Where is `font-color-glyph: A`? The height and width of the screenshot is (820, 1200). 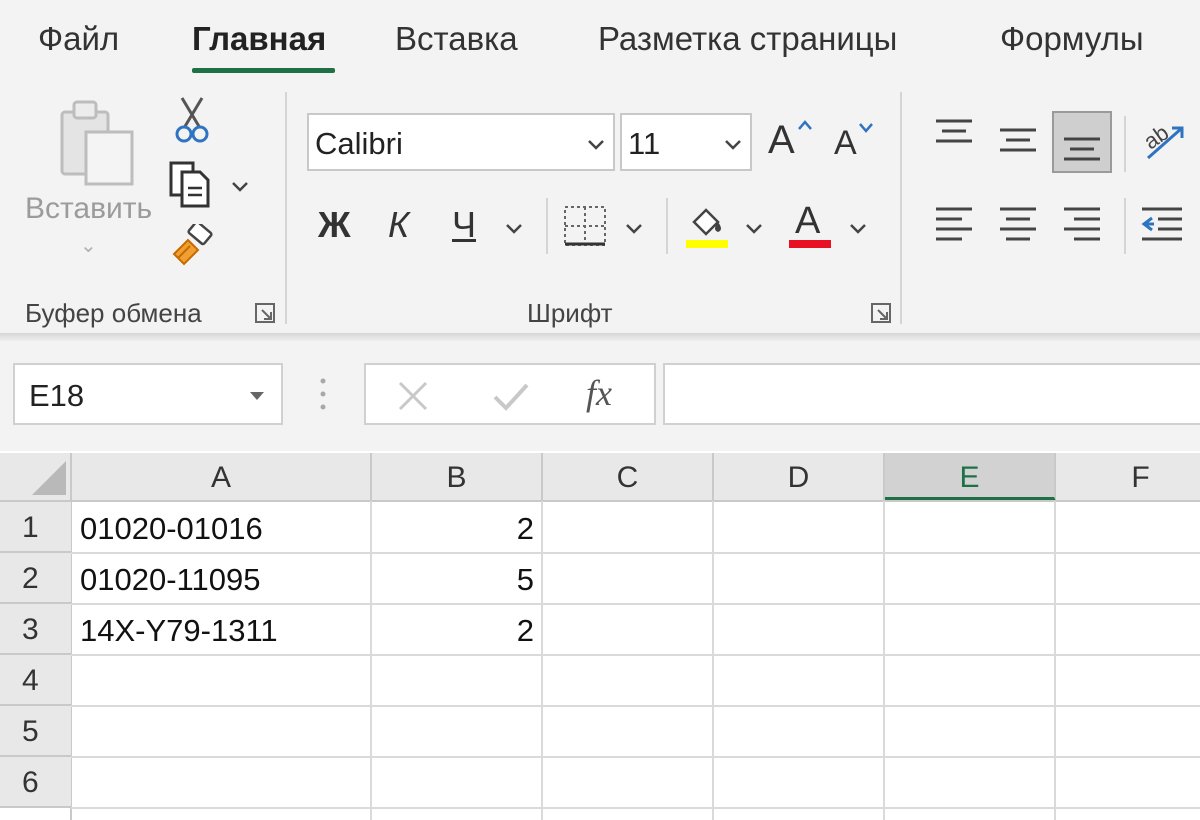 font-color-glyph: A is located at coordinates (808, 221).